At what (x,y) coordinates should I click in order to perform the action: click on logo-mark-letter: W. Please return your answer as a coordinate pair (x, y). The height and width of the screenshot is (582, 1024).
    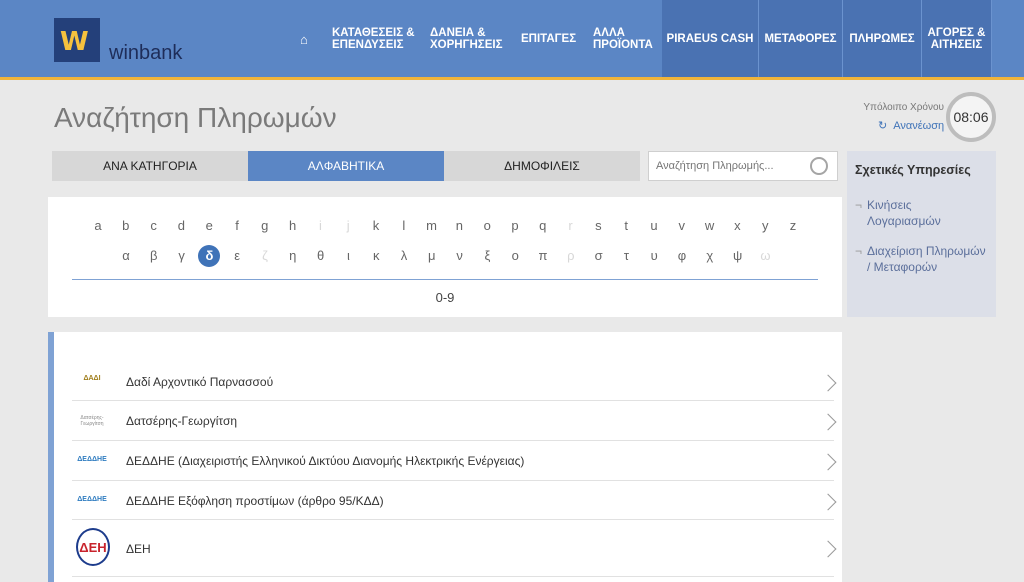
    Looking at the image, I should click on (74, 42).